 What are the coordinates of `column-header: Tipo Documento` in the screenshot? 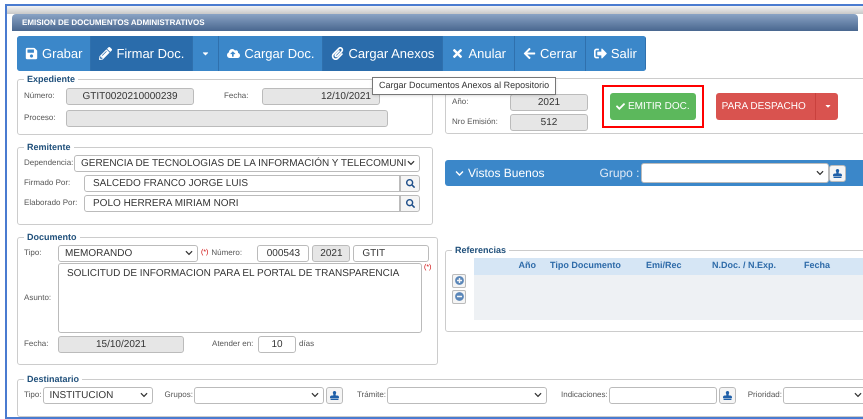 It's located at (586, 265).